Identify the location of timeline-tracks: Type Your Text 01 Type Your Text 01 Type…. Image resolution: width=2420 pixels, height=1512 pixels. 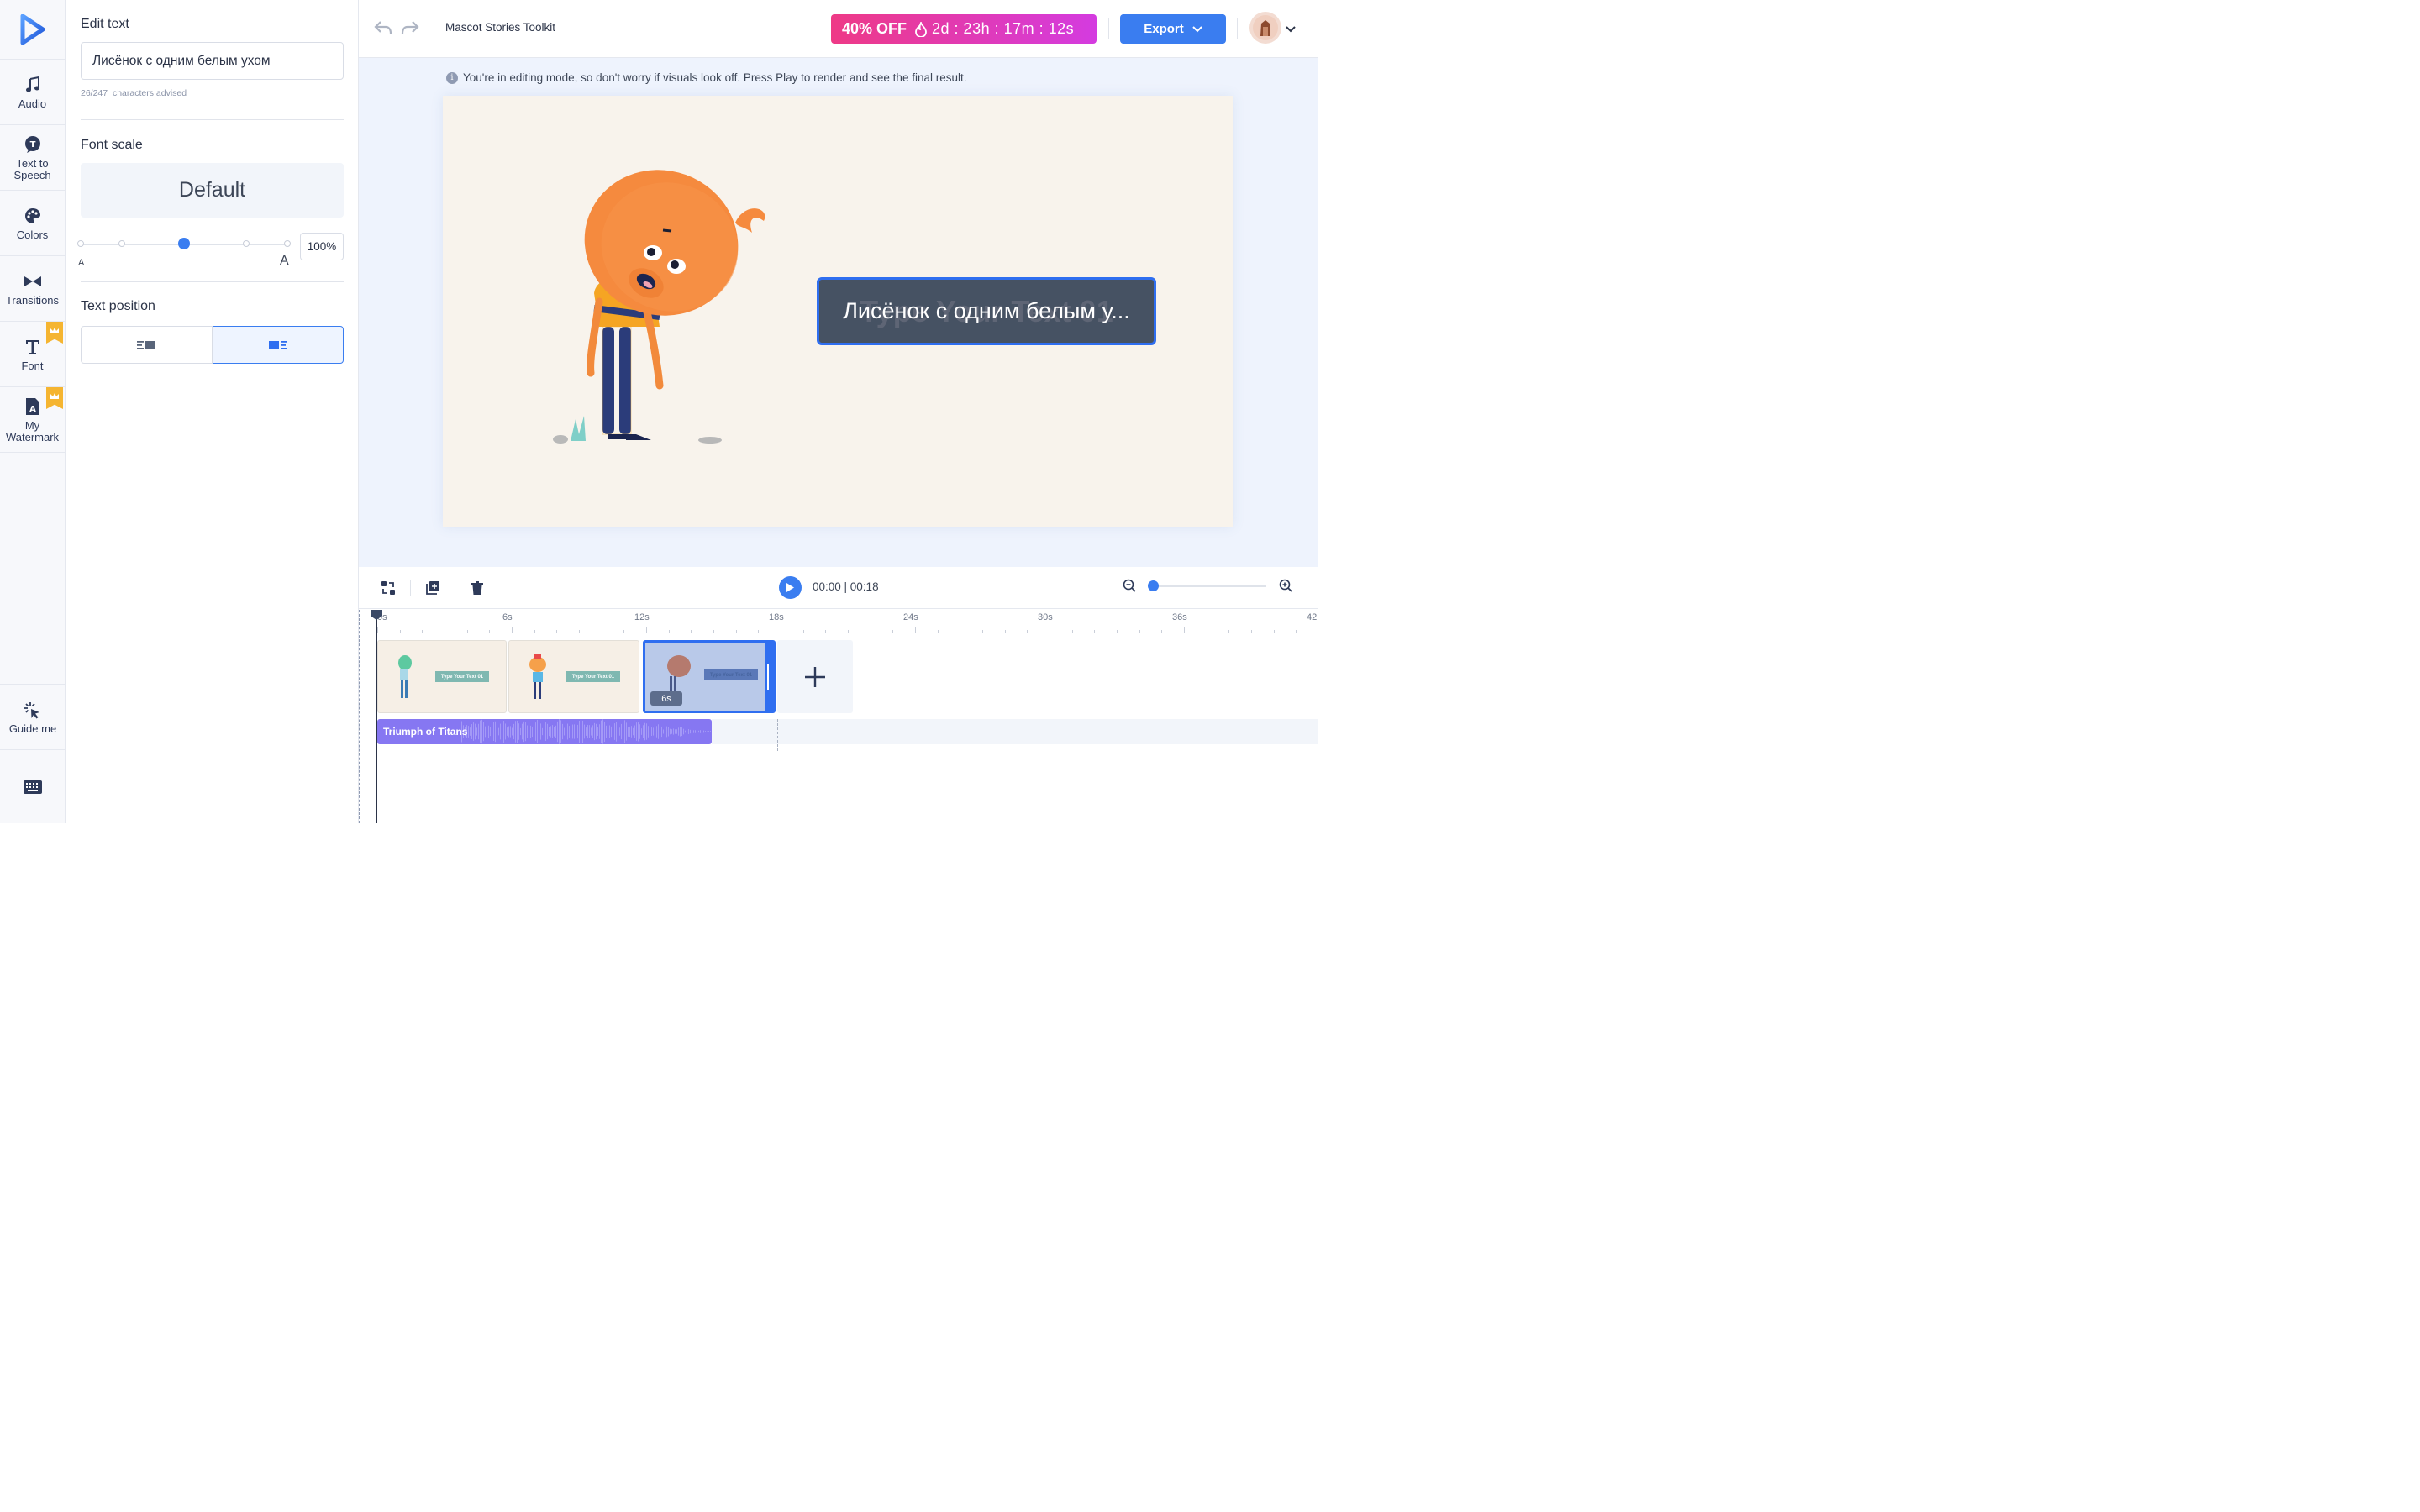
(839, 728).